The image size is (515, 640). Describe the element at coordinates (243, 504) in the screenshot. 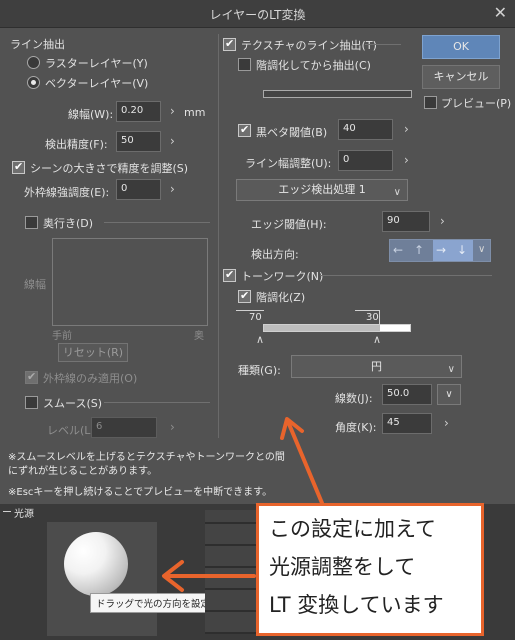

I see `annotation-arrows` at that location.